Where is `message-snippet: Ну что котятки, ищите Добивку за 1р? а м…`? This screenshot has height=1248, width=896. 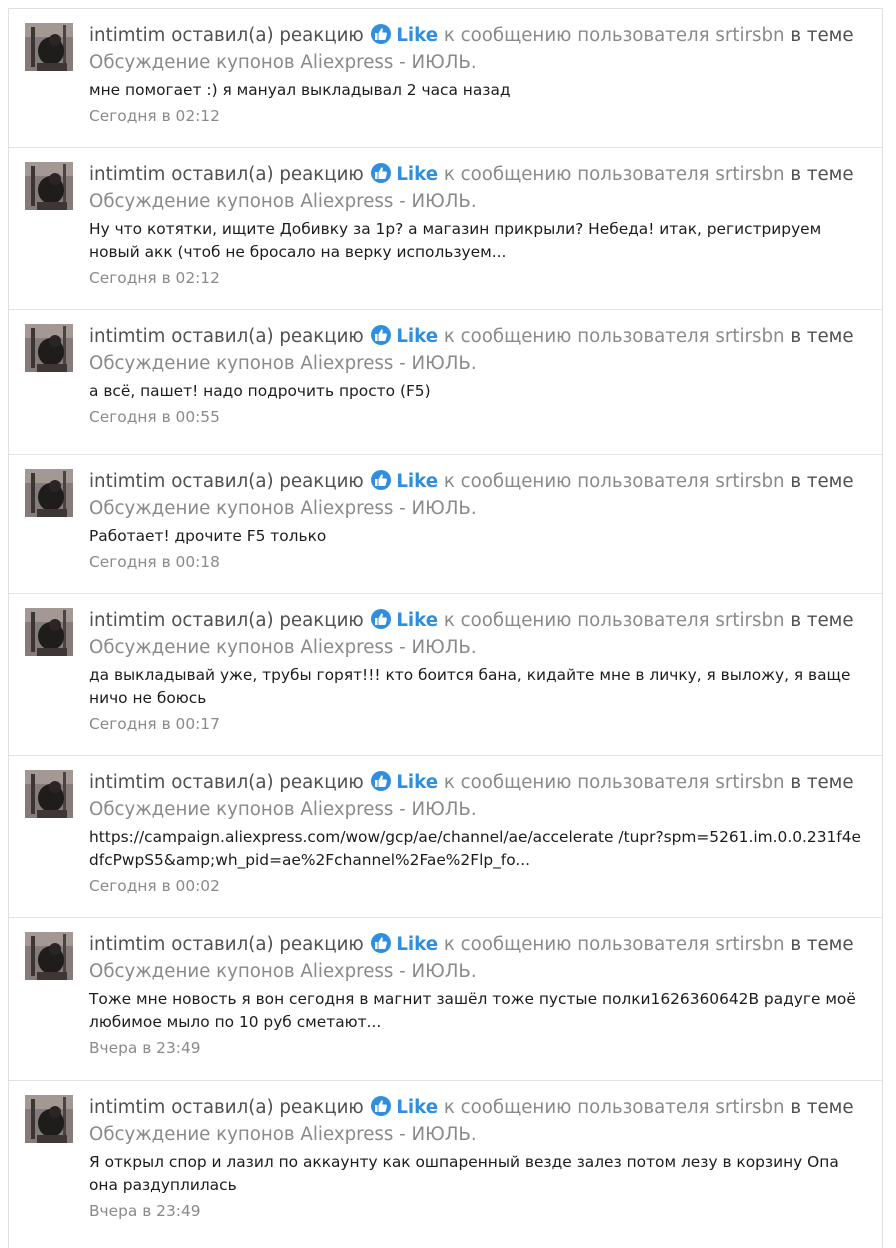
message-snippet: Ну что котятки, ищите Добивку за 1р? а м… is located at coordinates (455, 240).